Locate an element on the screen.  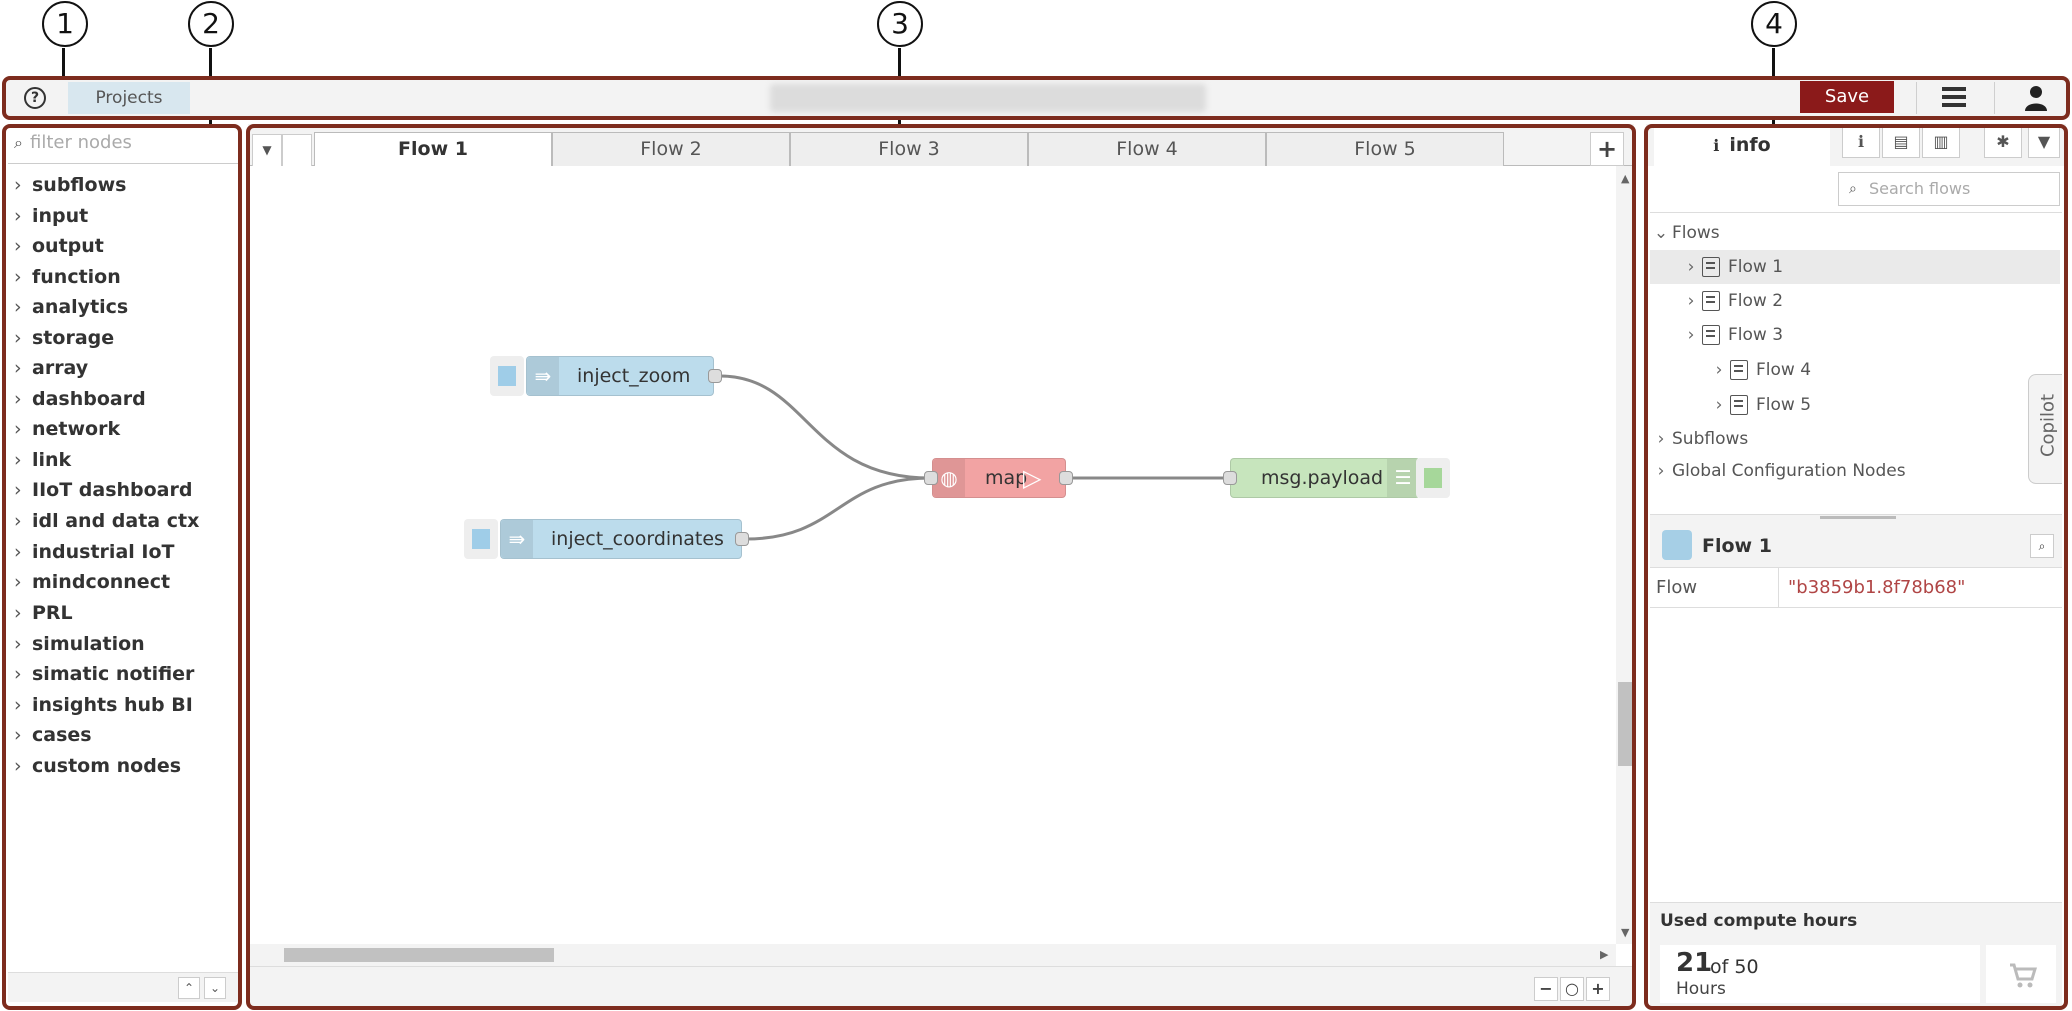
region-1-frame is located at coordinates (1036, 98).